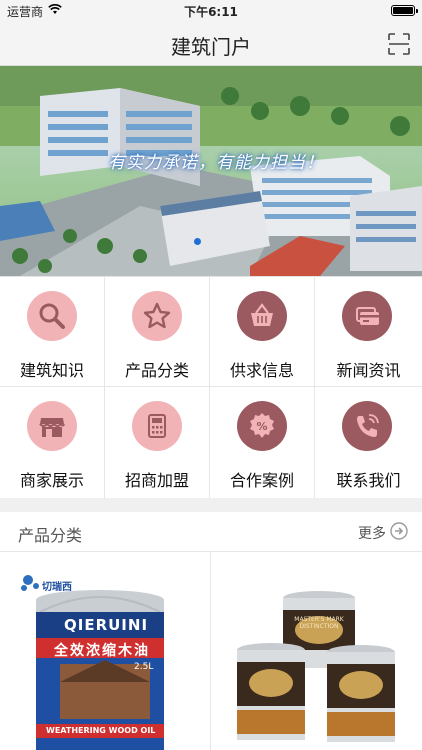 The height and width of the screenshot is (750, 422). What do you see at coordinates (51, 480) in the screenshot?
I see `category-label: 商家展示` at bounding box center [51, 480].